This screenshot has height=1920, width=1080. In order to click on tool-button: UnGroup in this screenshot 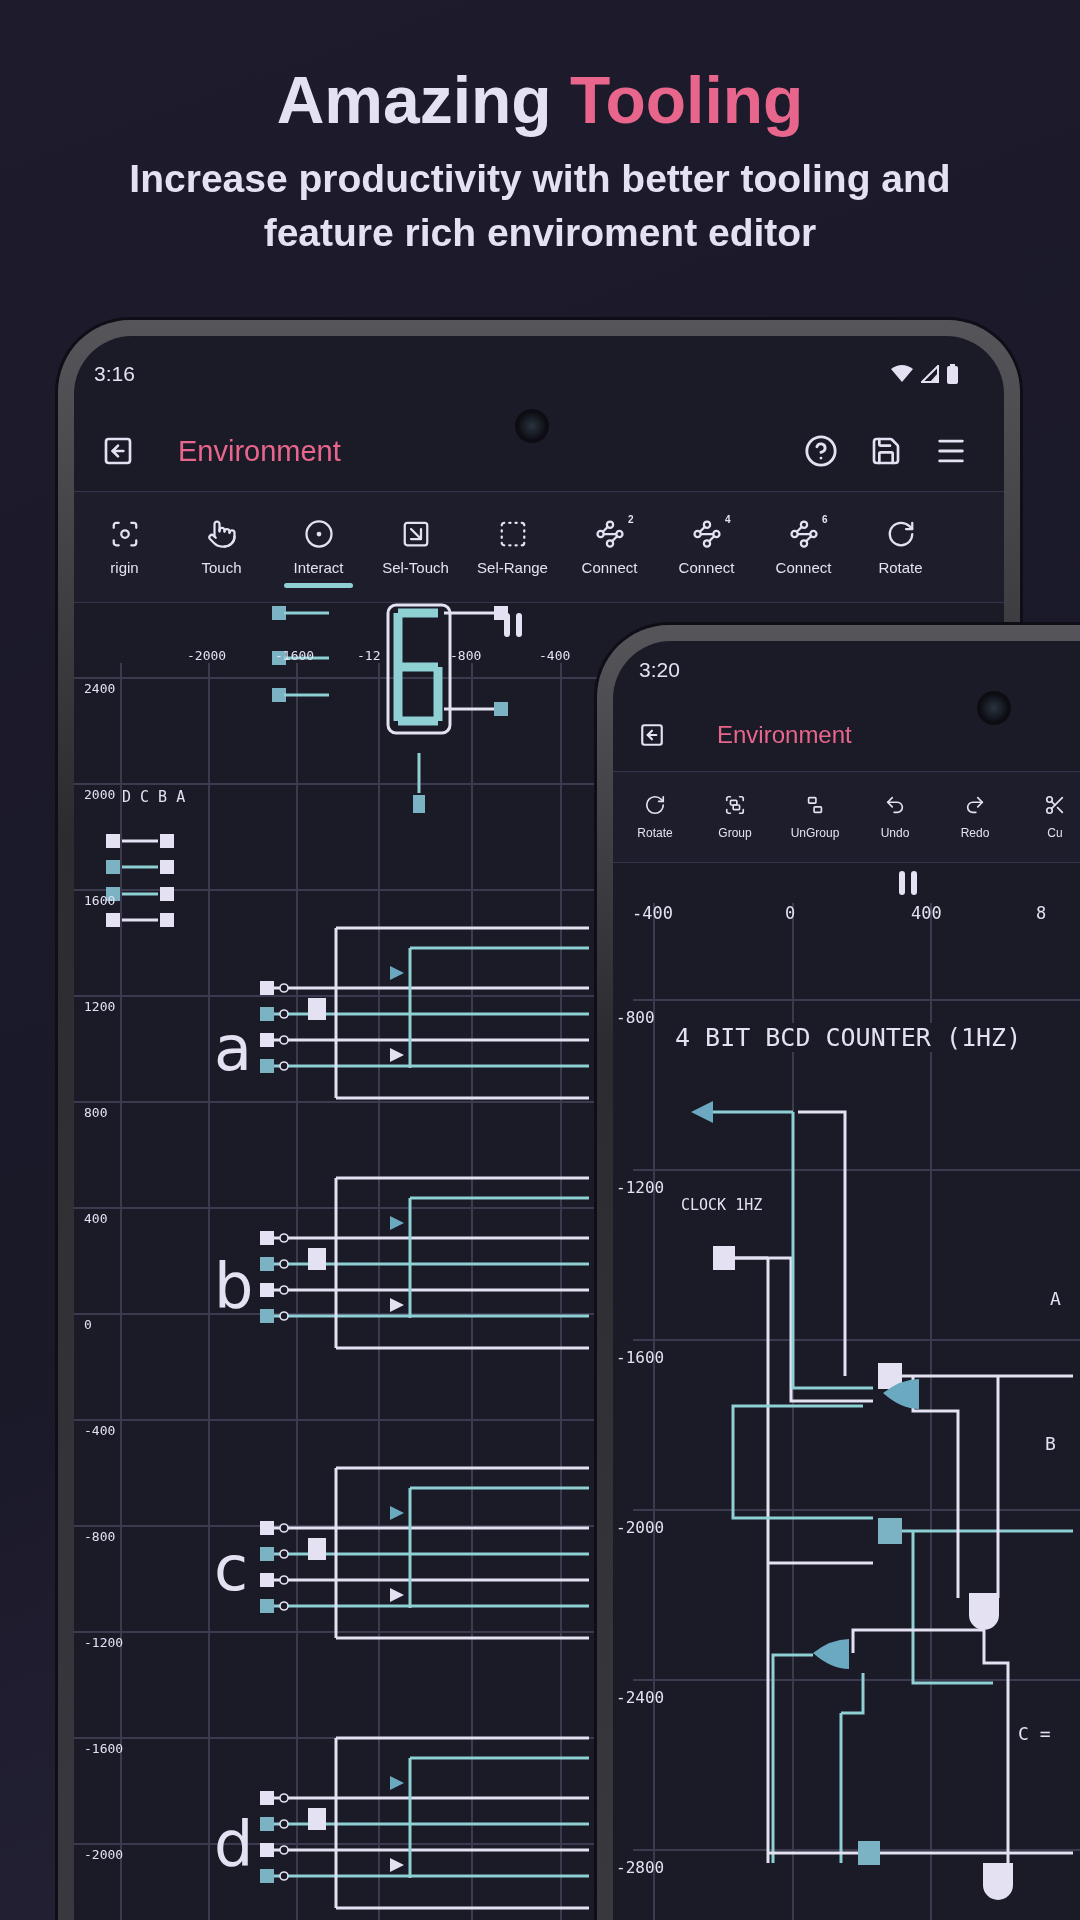, I will do `click(815, 817)`.